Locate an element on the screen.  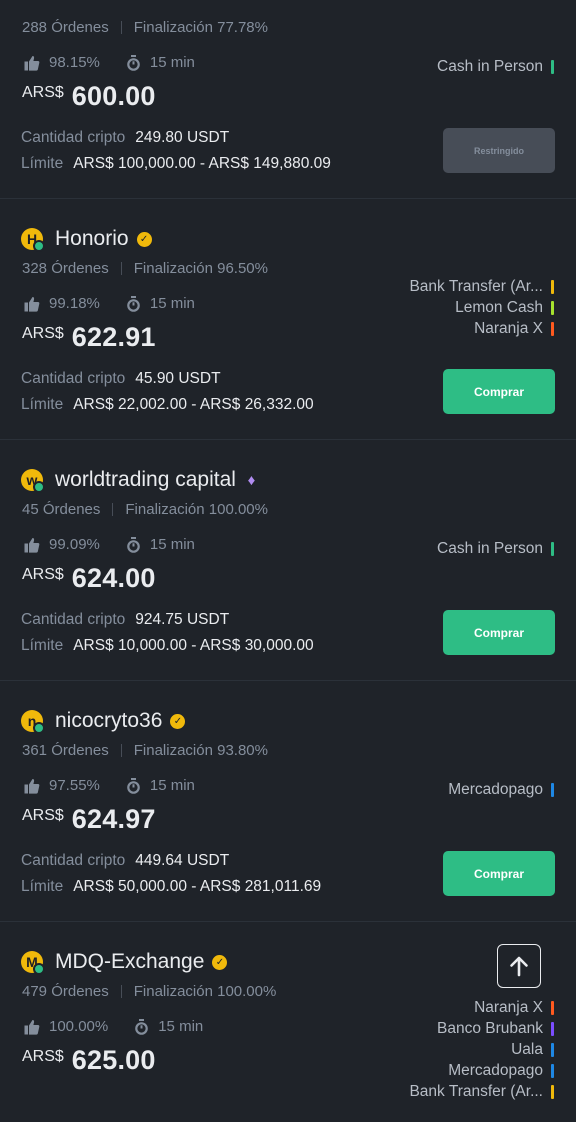
order-stats: 479 Órdenes Finalización 100.00% is located at coordinates (149, 991).